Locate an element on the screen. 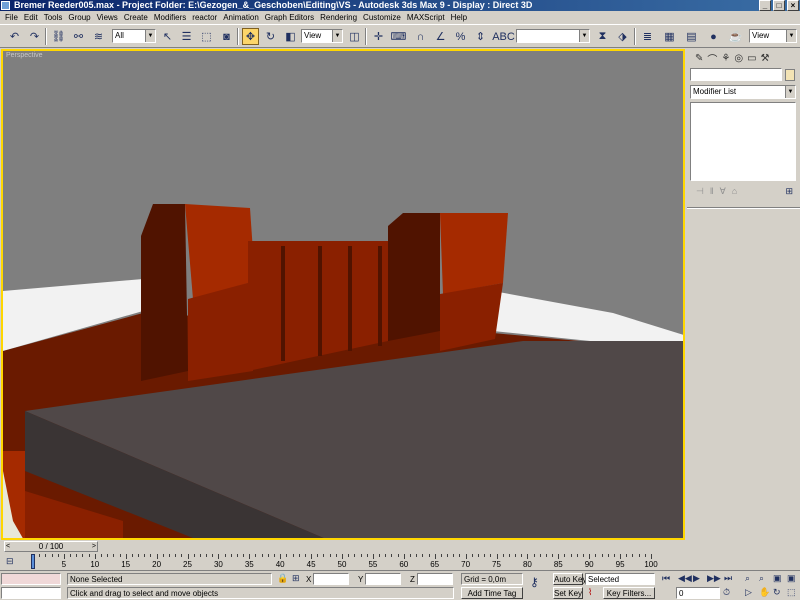  menu-maxscript: MAXScript is located at coordinates (426, 17).